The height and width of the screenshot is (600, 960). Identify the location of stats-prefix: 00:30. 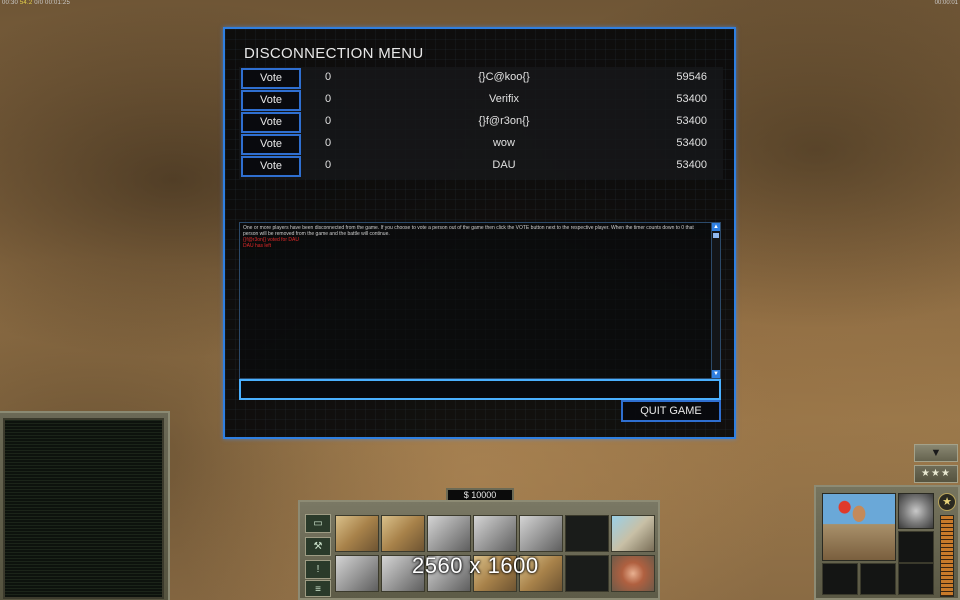
(11, 3).